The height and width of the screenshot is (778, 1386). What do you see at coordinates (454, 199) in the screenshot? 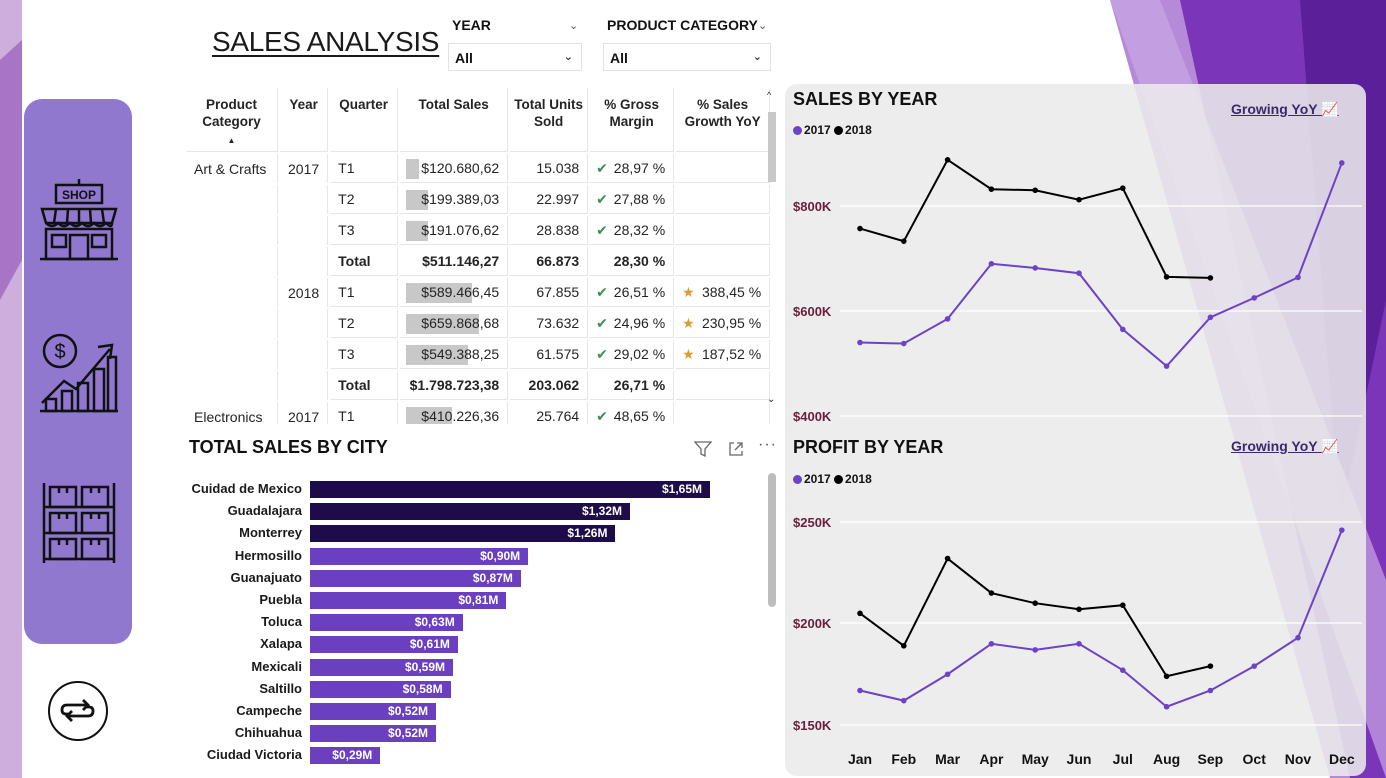
I see `total-sales-cell: $199.389,03` at bounding box center [454, 199].